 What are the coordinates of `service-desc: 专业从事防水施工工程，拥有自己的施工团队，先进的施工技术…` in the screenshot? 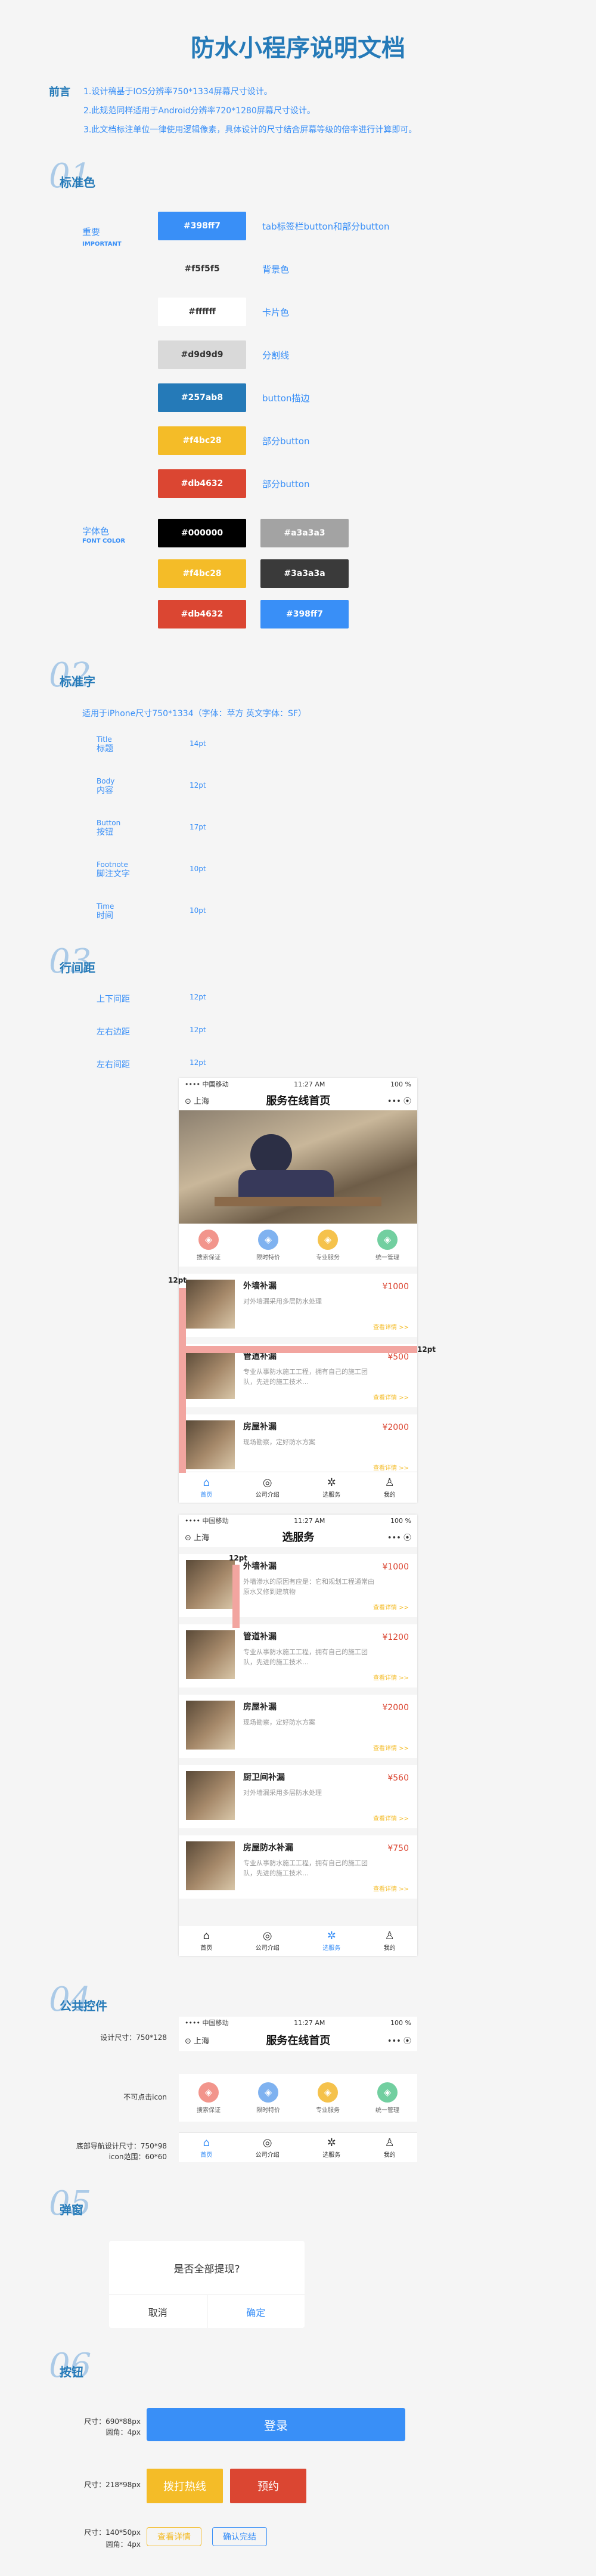 It's located at (305, 1377).